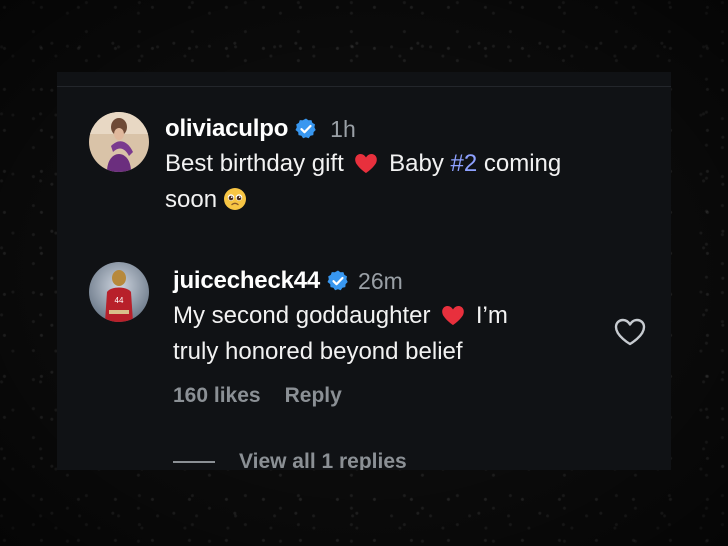 This screenshot has width=728, height=546. Describe the element at coordinates (226, 129) in the screenshot. I see `username: oliviaculpo` at that location.